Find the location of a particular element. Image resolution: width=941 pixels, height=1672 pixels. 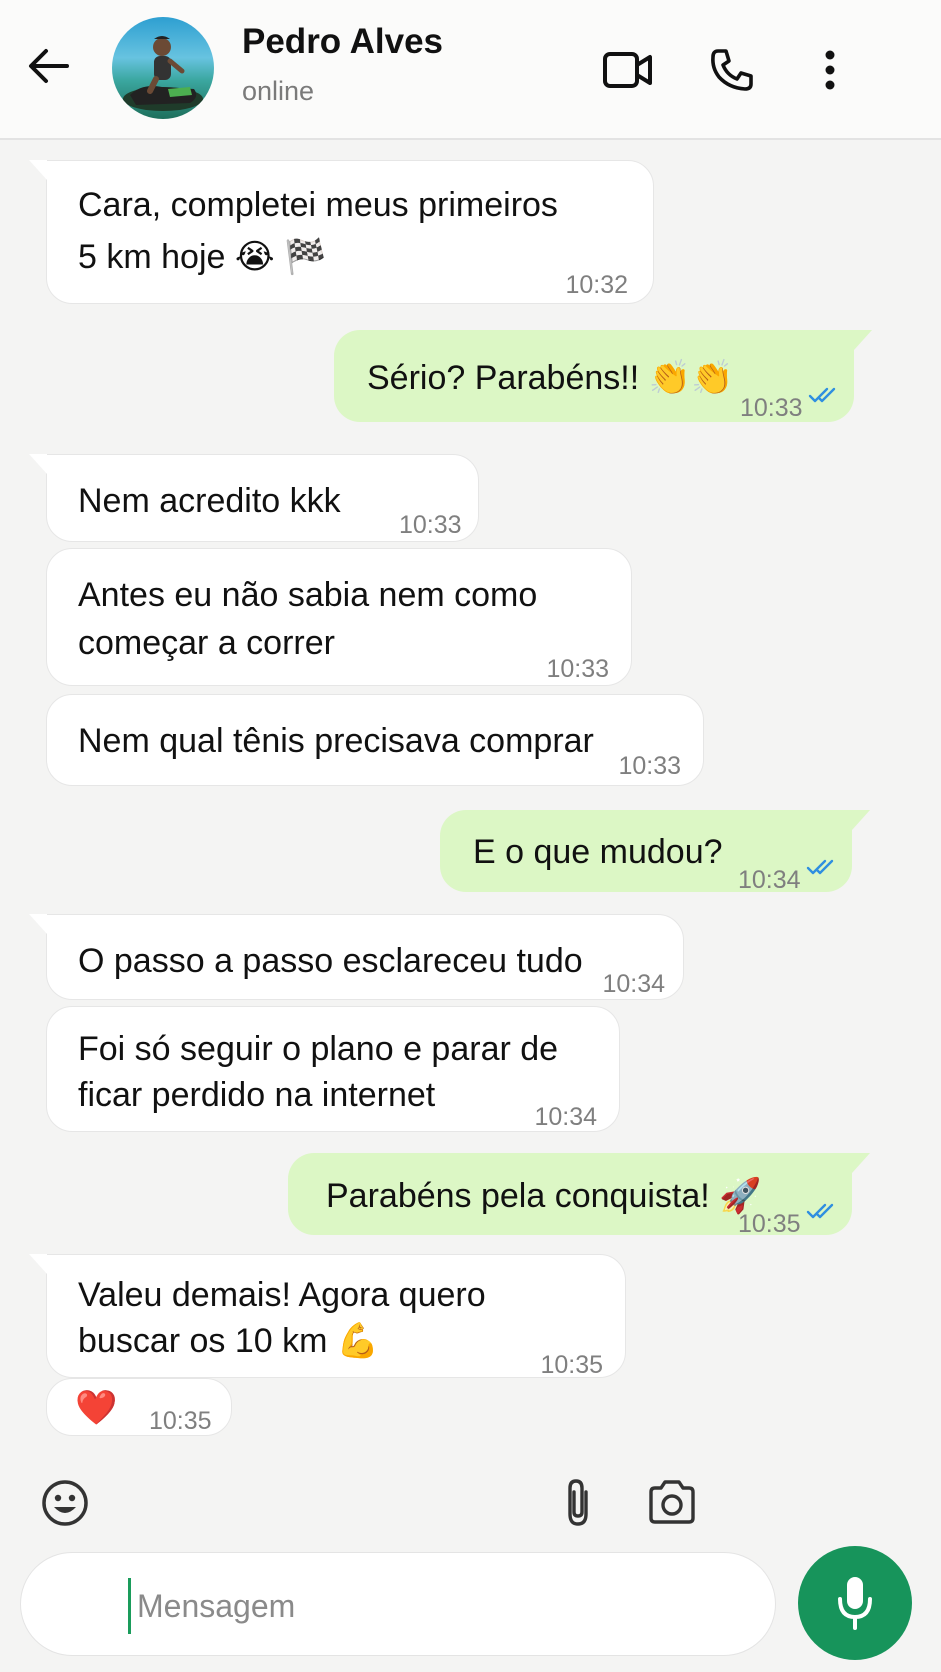

avatar is located at coordinates (163, 68).